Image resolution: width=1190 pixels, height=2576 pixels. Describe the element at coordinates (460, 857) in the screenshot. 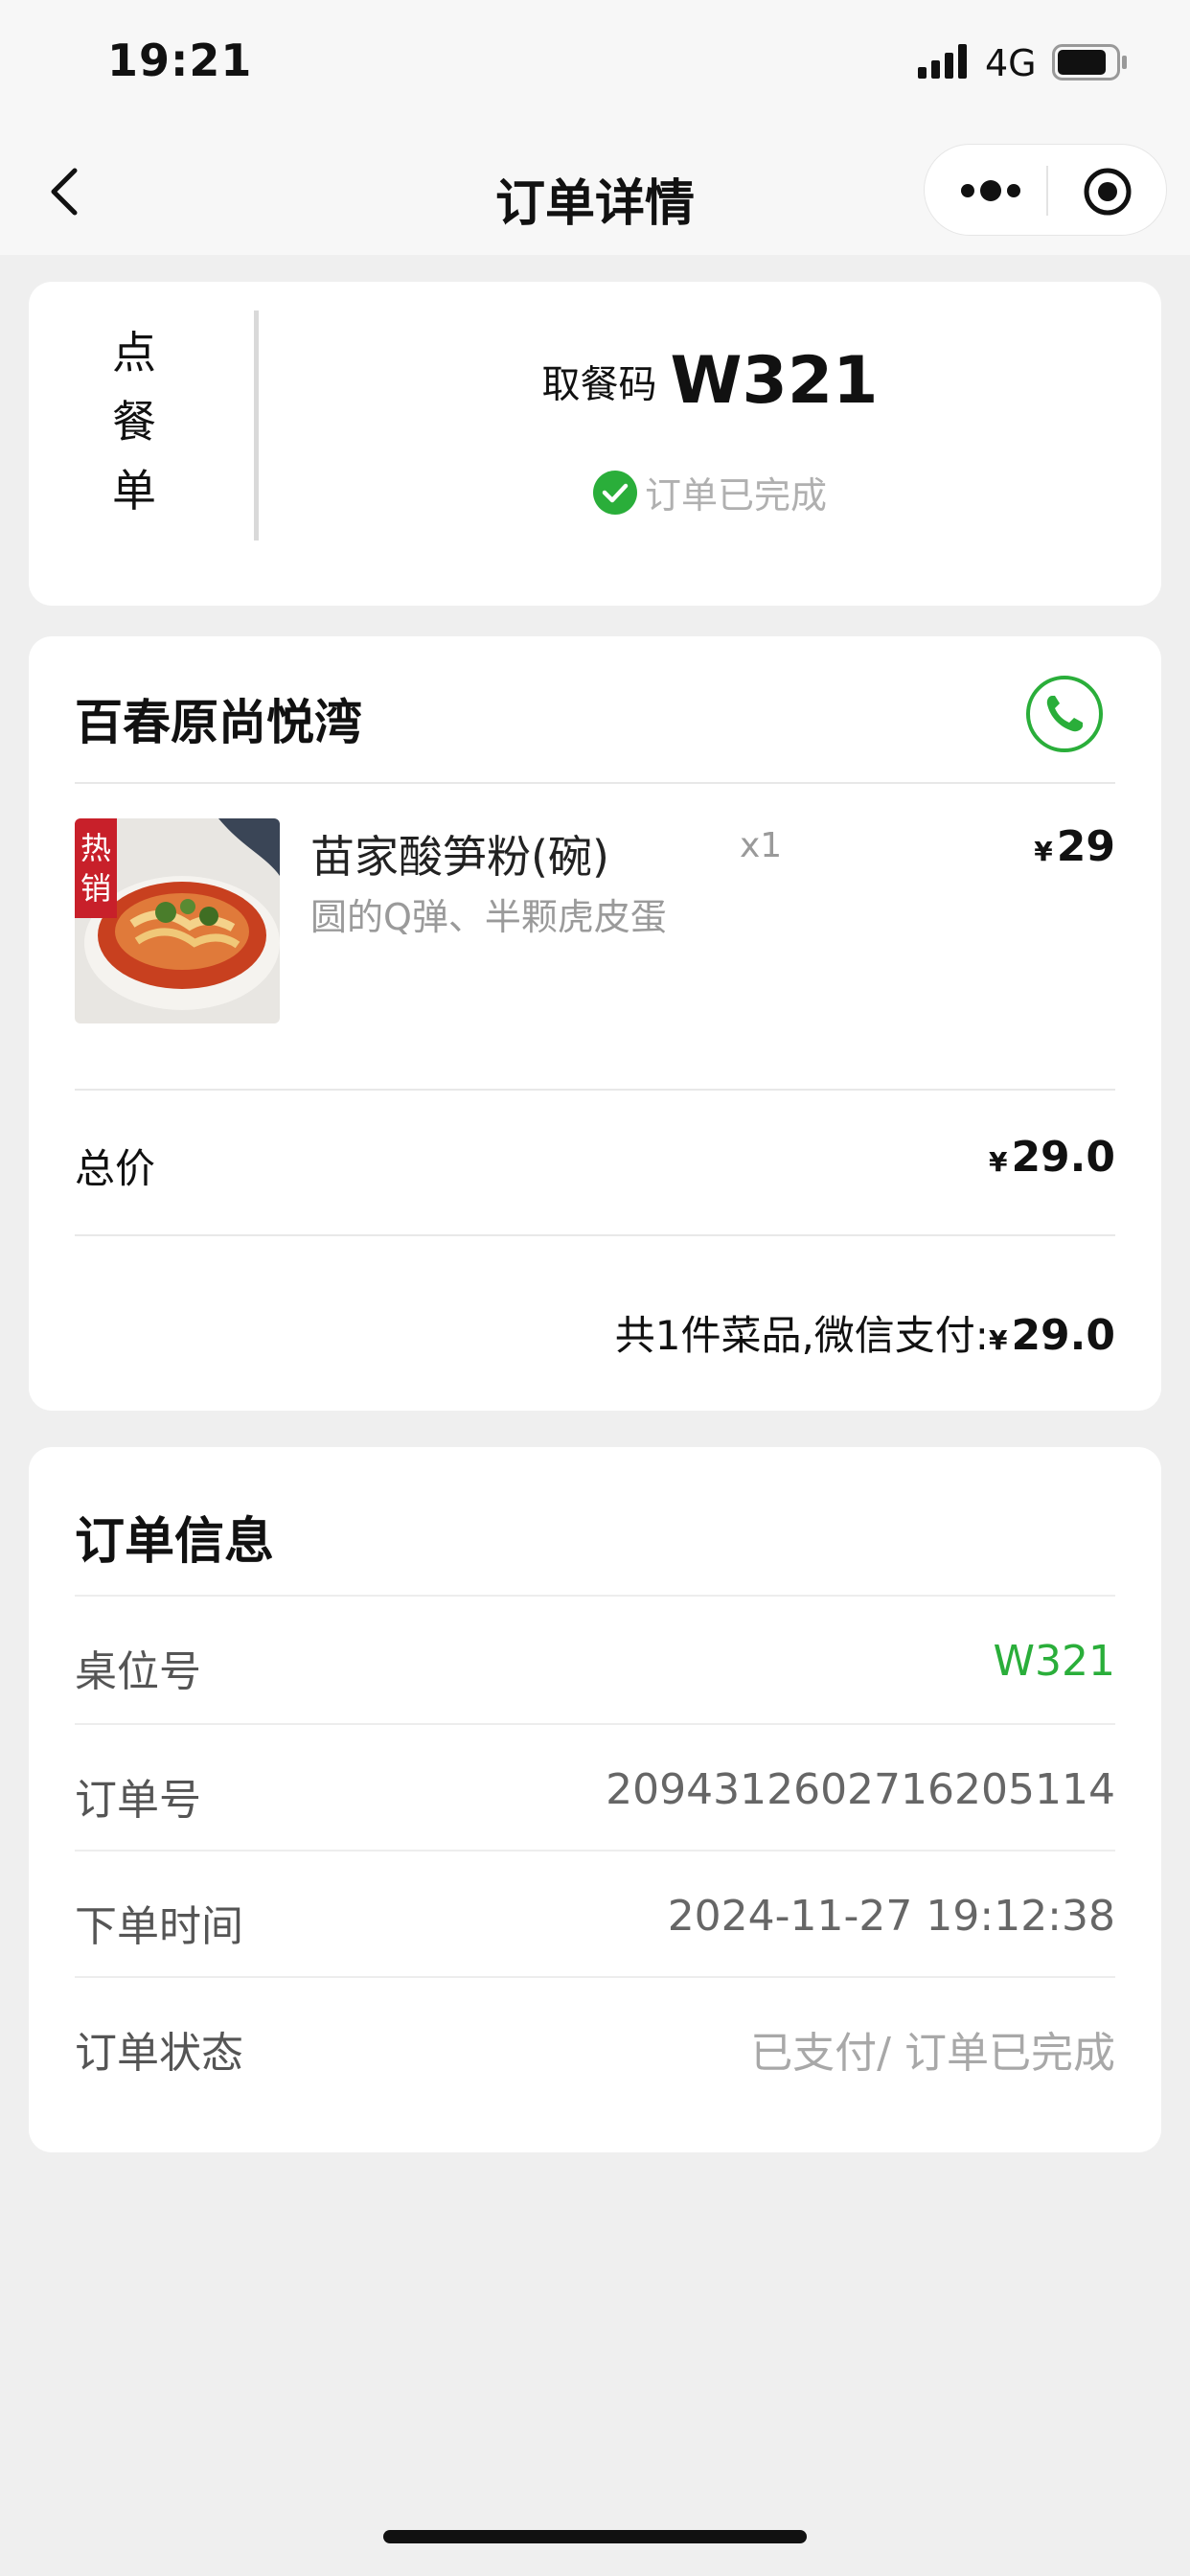

I see `item-name: 苗家酸笋粉(碗)` at that location.